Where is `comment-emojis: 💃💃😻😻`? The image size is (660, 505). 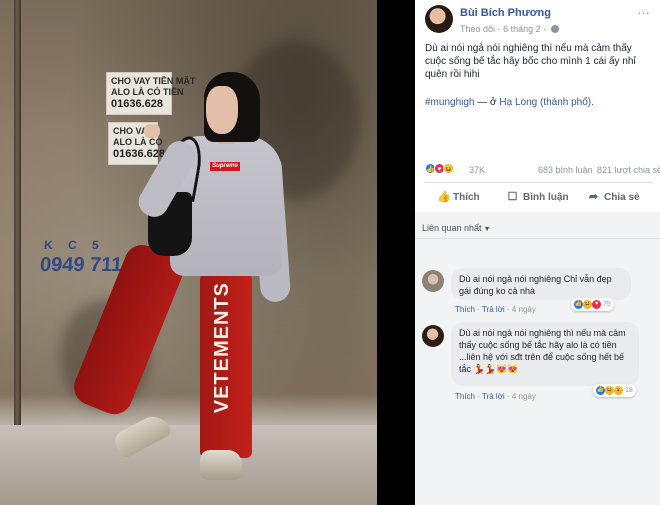 comment-emojis: 💃💃😻😻 is located at coordinates (496, 369).